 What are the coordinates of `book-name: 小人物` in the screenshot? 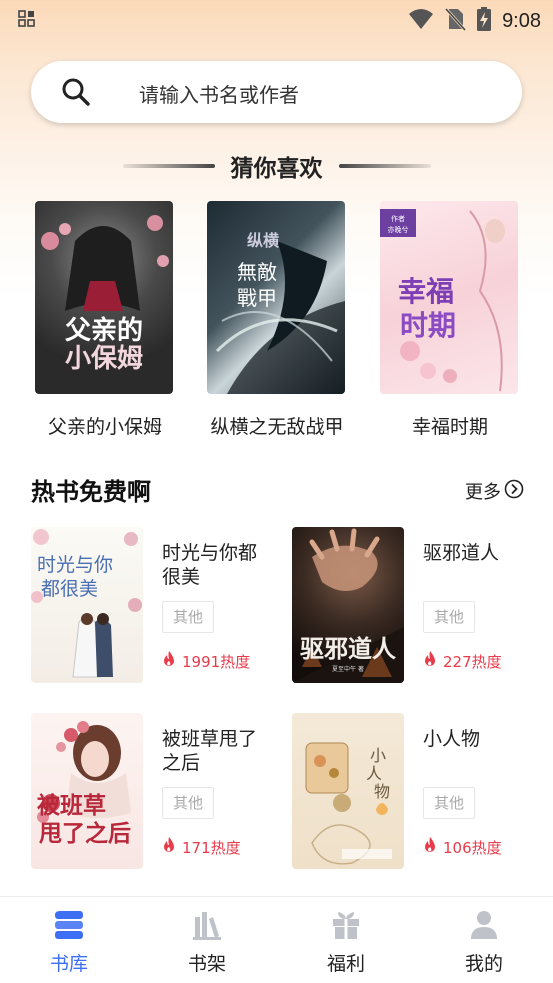 It's located at (479, 739).